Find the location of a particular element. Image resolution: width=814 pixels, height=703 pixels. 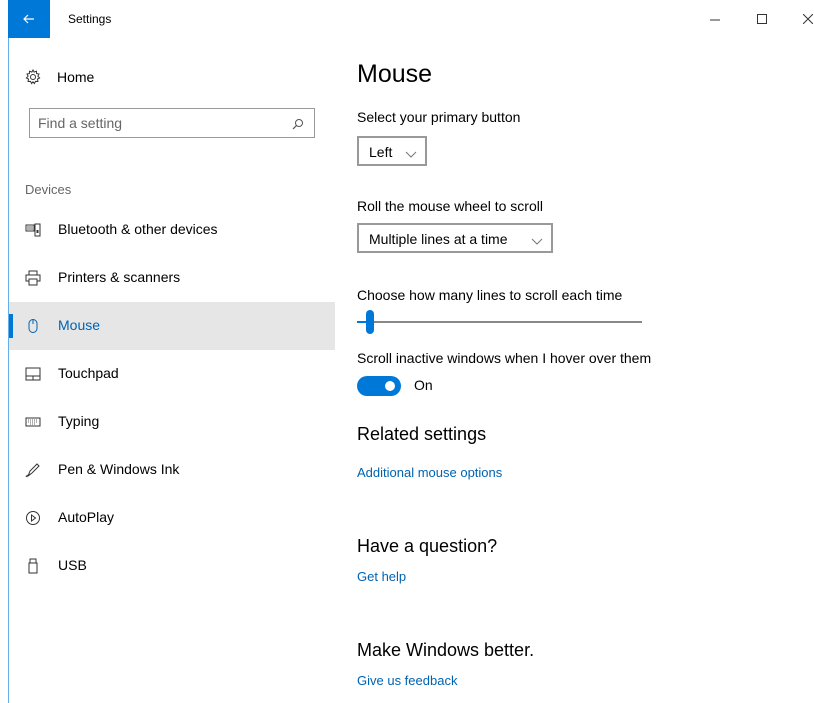

touchpad-icon is located at coordinates (33, 374).